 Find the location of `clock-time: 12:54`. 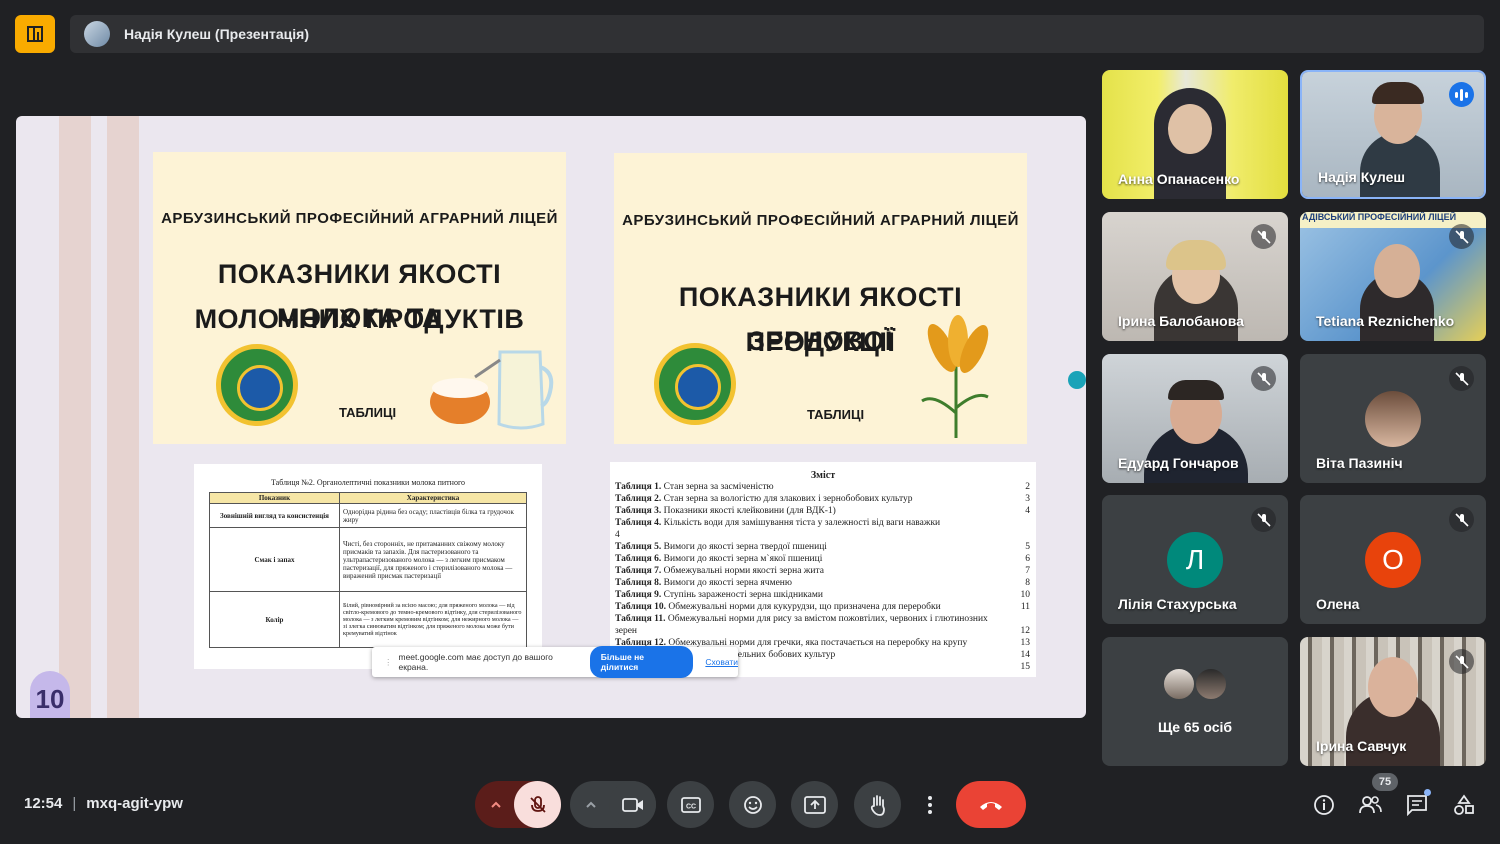

clock-time: 12:54 is located at coordinates (43, 803).